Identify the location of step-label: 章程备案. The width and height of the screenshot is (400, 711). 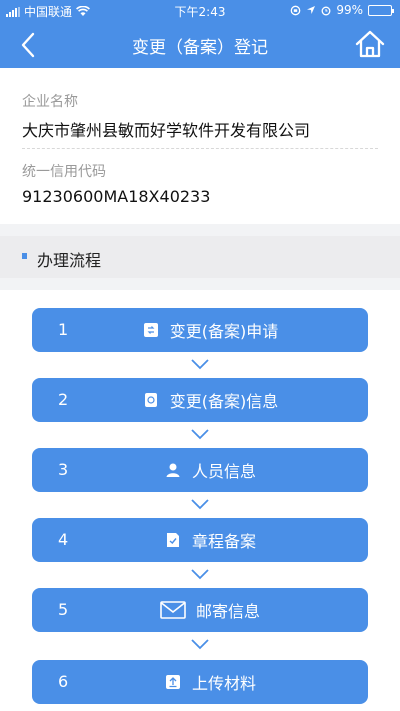
(223, 541).